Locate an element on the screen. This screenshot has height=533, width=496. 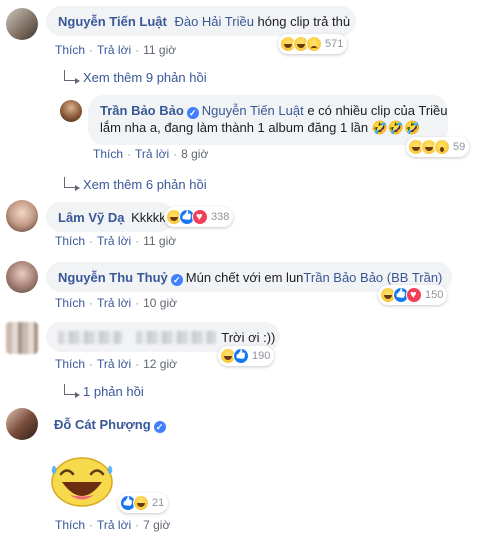
redacted-text is located at coordinates (175, 337).